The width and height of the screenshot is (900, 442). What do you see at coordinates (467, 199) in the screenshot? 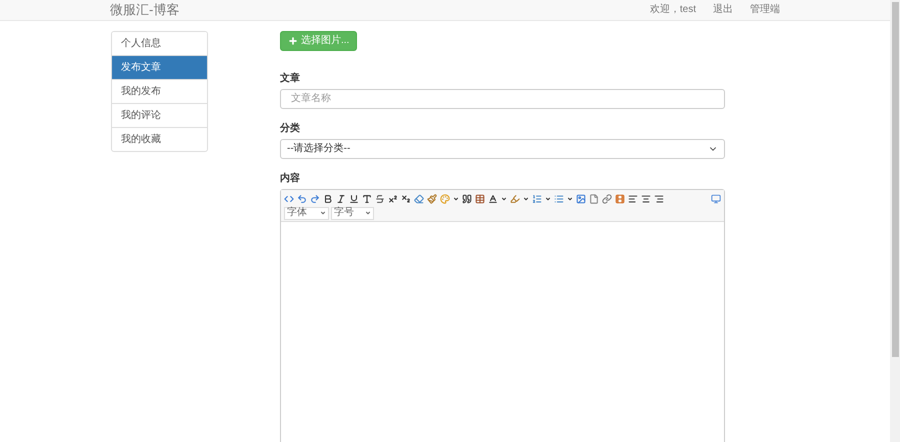
I see `quote-icon` at bounding box center [467, 199].